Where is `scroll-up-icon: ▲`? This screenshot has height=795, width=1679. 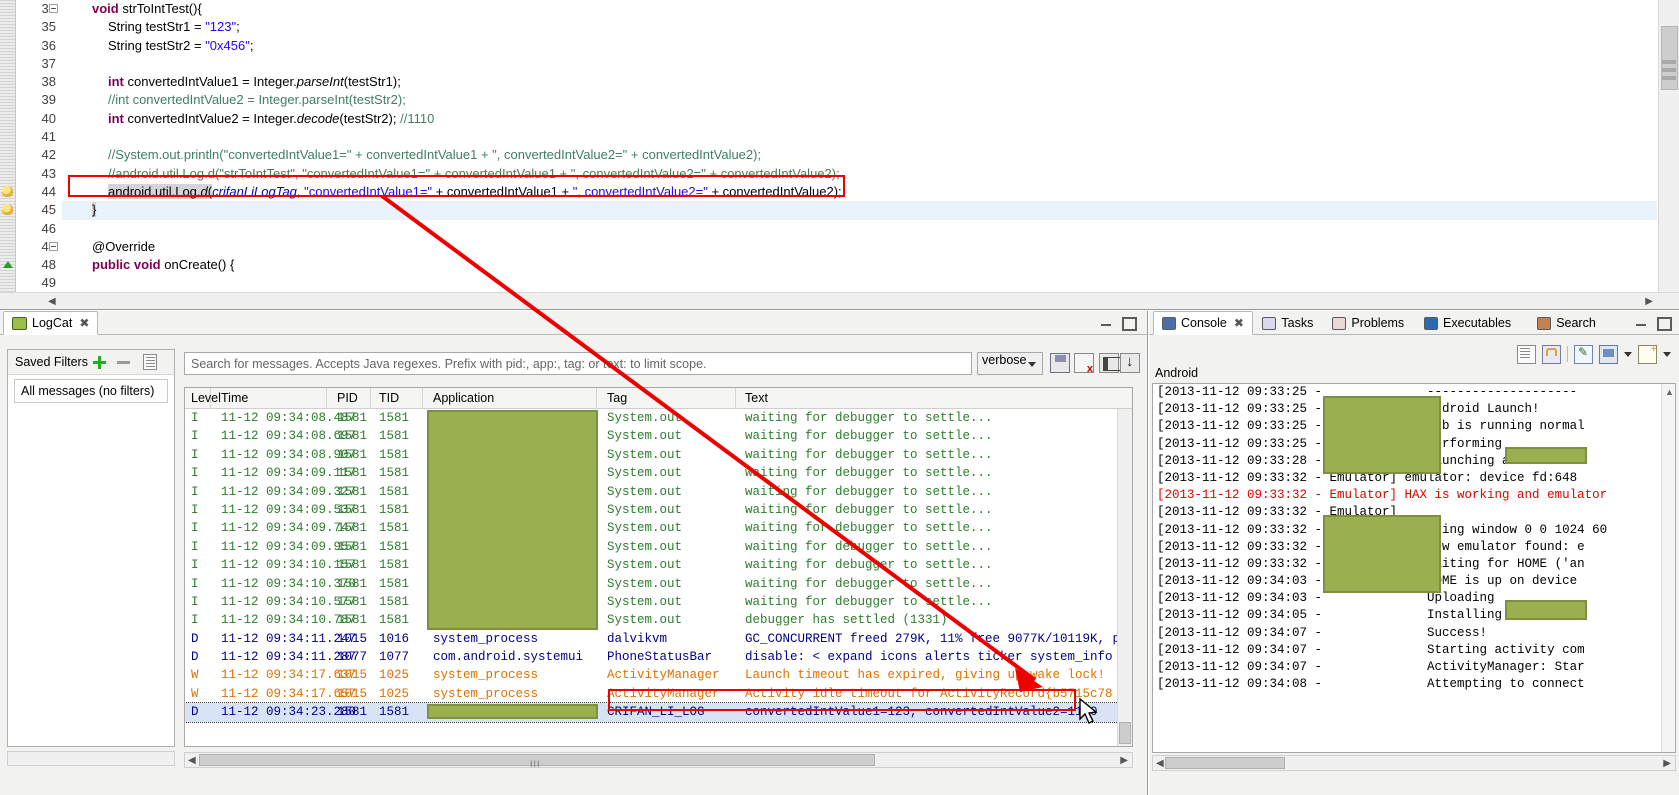 scroll-up-icon: ▲ is located at coordinates (1669, 392).